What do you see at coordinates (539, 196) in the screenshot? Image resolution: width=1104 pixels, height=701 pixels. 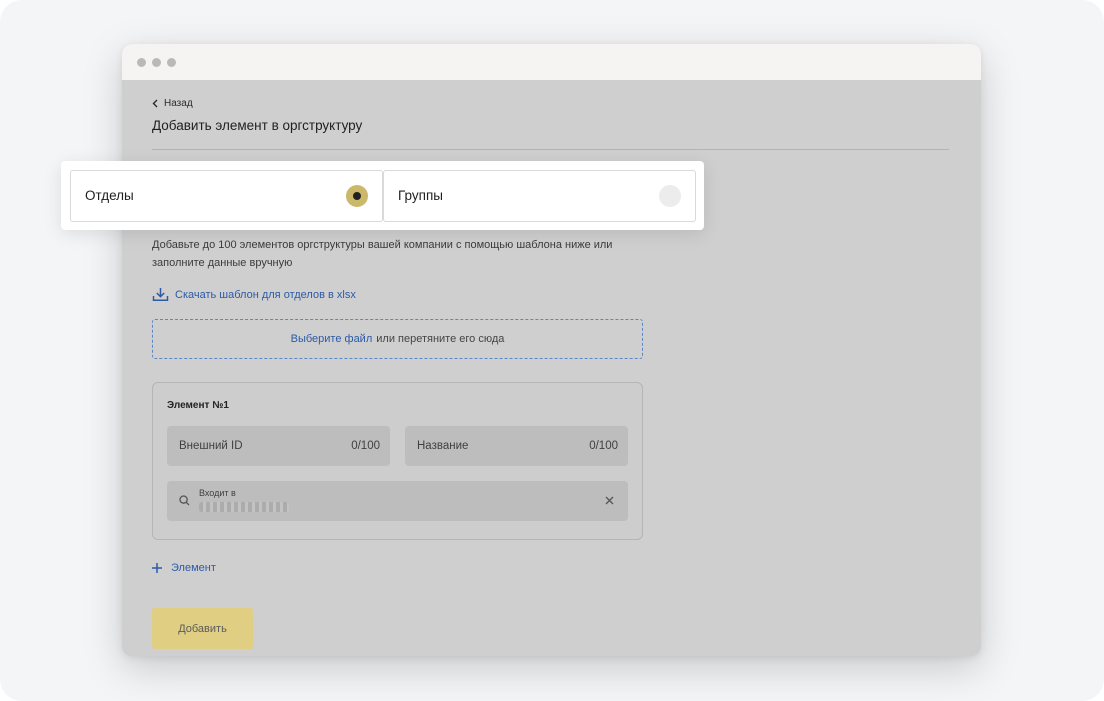 I see `option-groups: Группы` at bounding box center [539, 196].